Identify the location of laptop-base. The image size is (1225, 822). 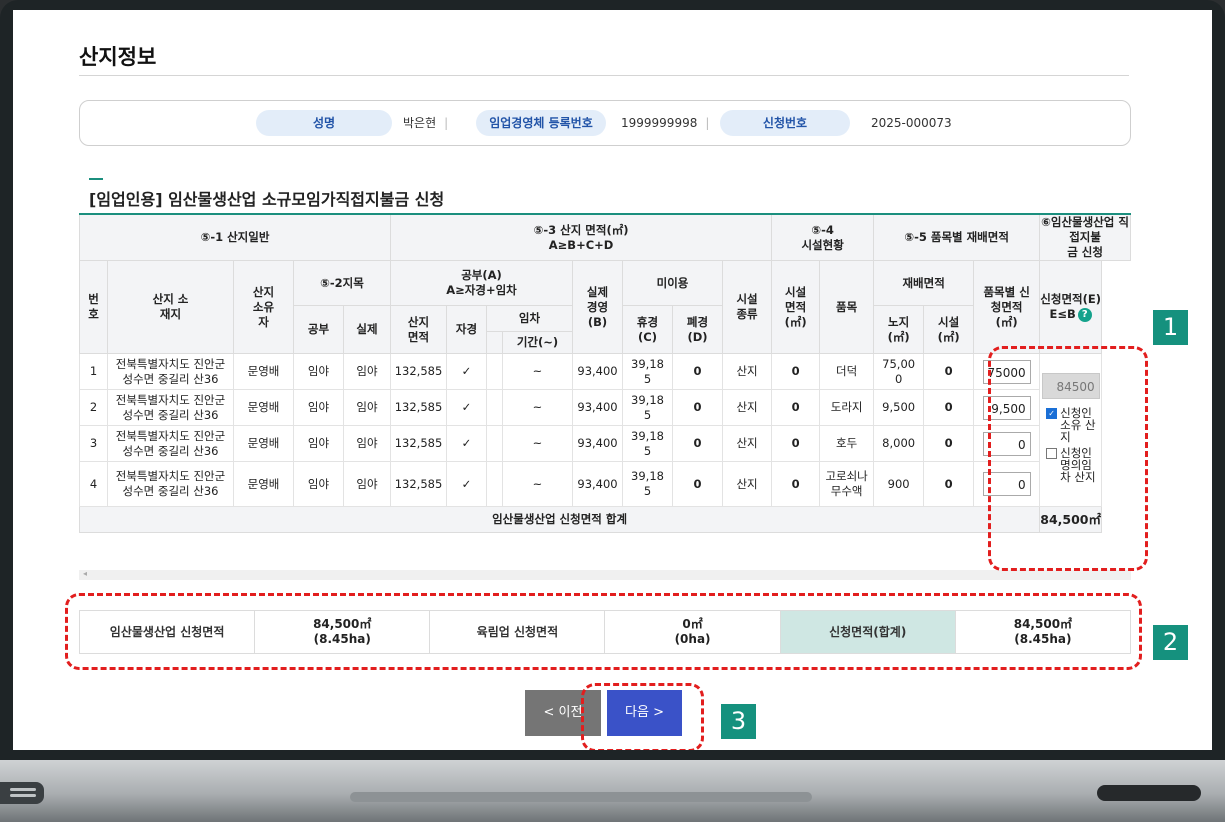
(612, 791).